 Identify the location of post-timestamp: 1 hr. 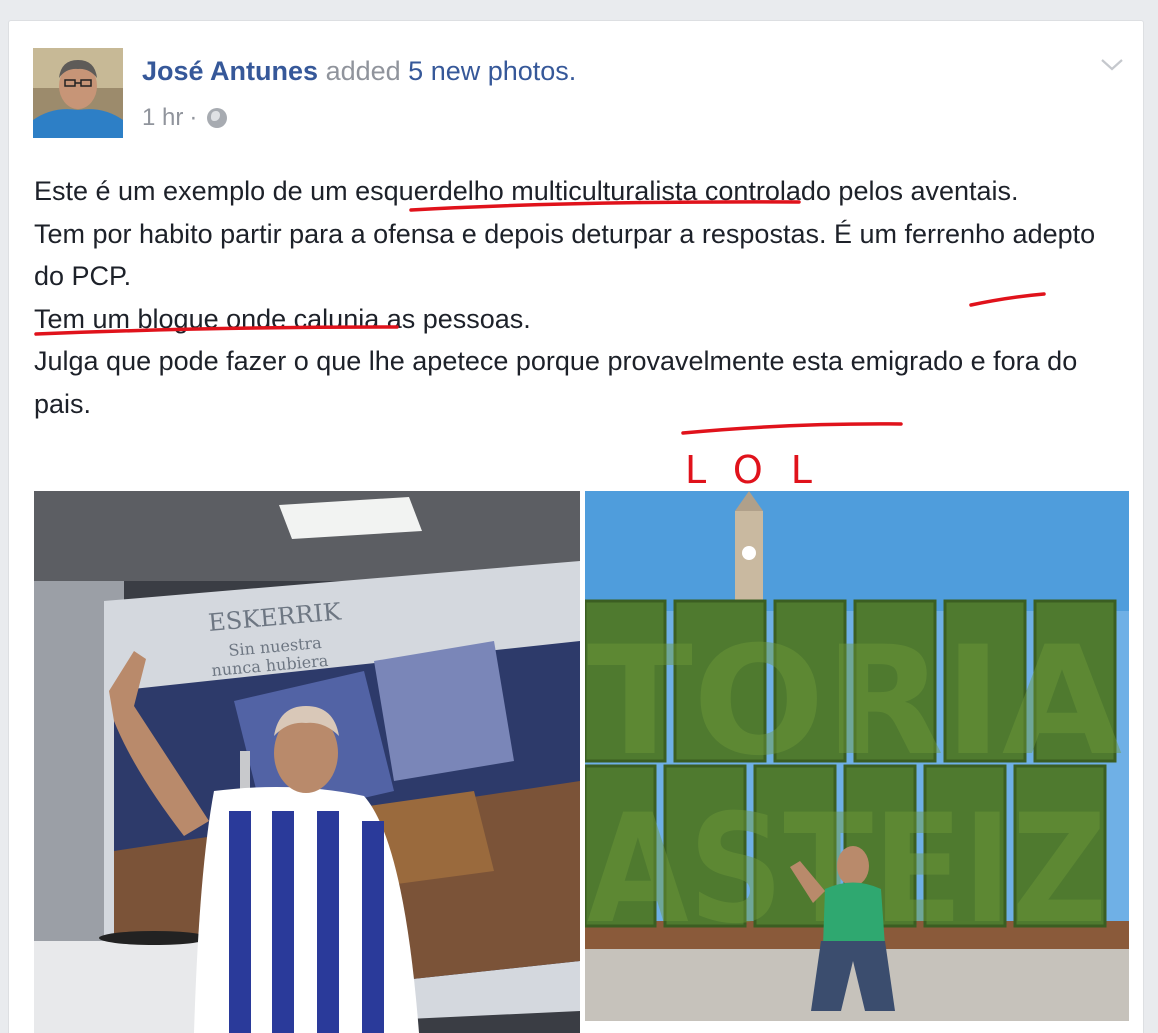
(162, 118).